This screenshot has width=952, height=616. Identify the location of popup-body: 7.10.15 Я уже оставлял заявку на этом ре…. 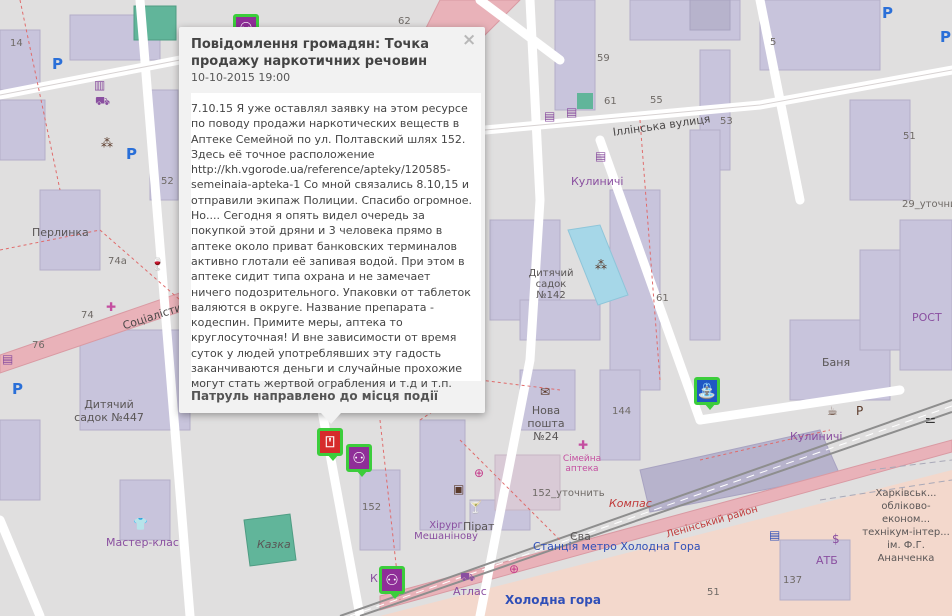
(336, 241).